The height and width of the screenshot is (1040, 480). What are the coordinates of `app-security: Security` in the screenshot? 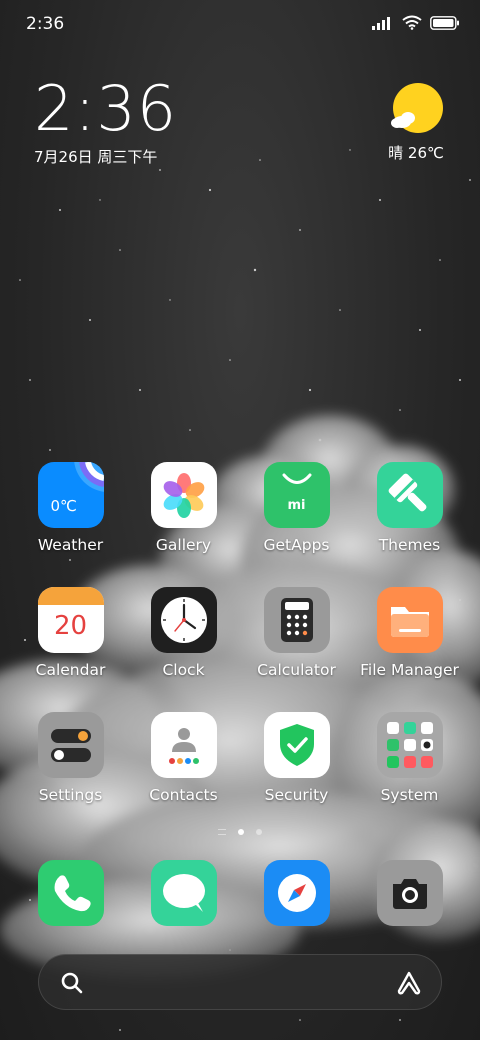 It's located at (296, 774).